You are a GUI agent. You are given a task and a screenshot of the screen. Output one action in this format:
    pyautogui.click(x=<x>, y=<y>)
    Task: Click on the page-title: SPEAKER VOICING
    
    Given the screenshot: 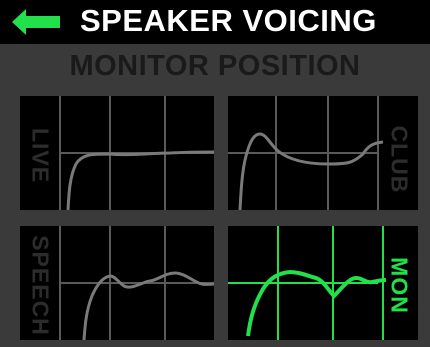 What is the action you would take?
    pyautogui.click(x=228, y=20)
    